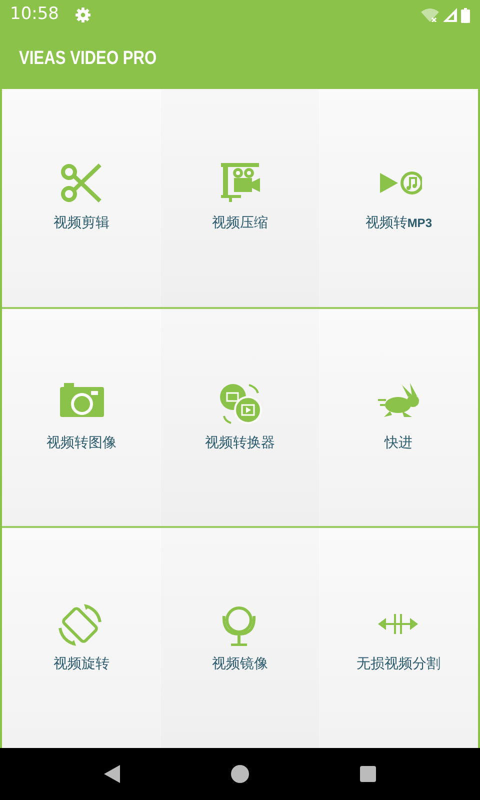 The width and height of the screenshot is (480, 800). Describe the element at coordinates (88, 58) in the screenshot. I see `app-title: VIEAS VIDEO PRO` at that location.